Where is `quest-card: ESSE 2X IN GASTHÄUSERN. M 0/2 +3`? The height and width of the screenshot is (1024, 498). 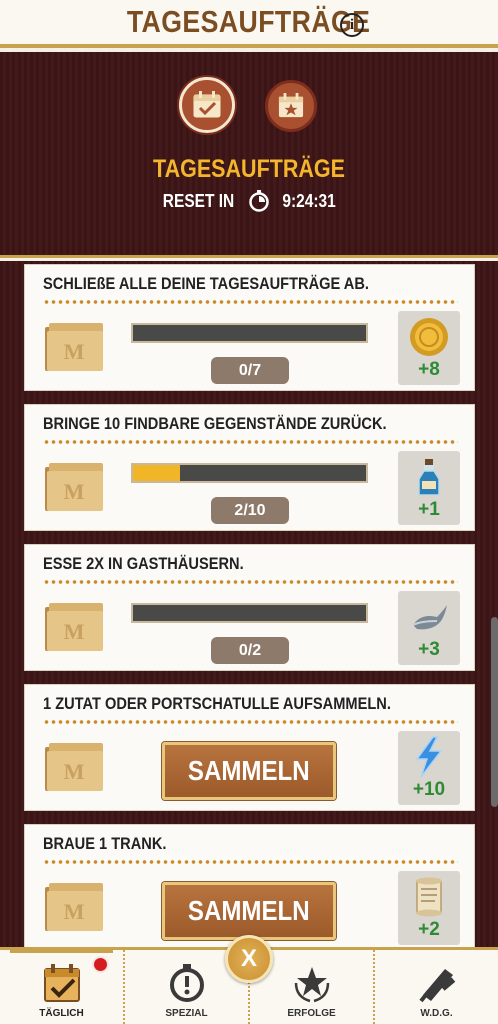
quest-card: ESSE 2X IN GASTHÄUSERN. M 0/2 +3 is located at coordinates (249, 607).